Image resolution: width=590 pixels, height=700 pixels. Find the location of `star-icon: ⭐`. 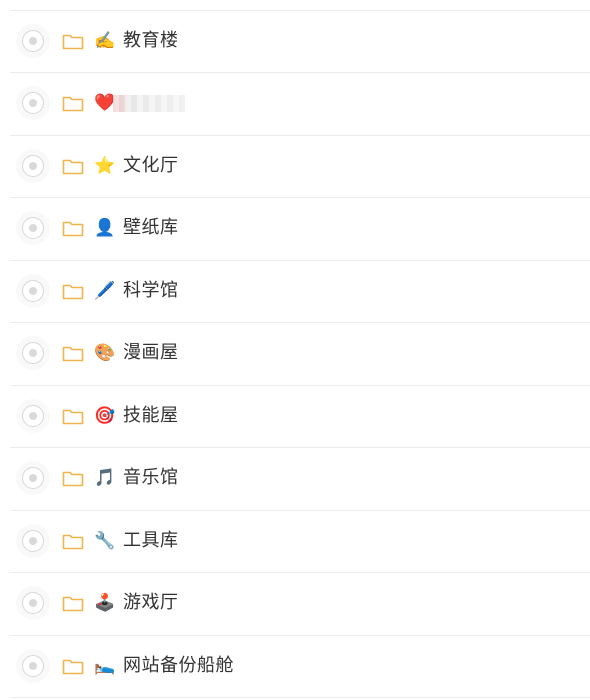

star-icon: ⭐ is located at coordinates (105, 165).